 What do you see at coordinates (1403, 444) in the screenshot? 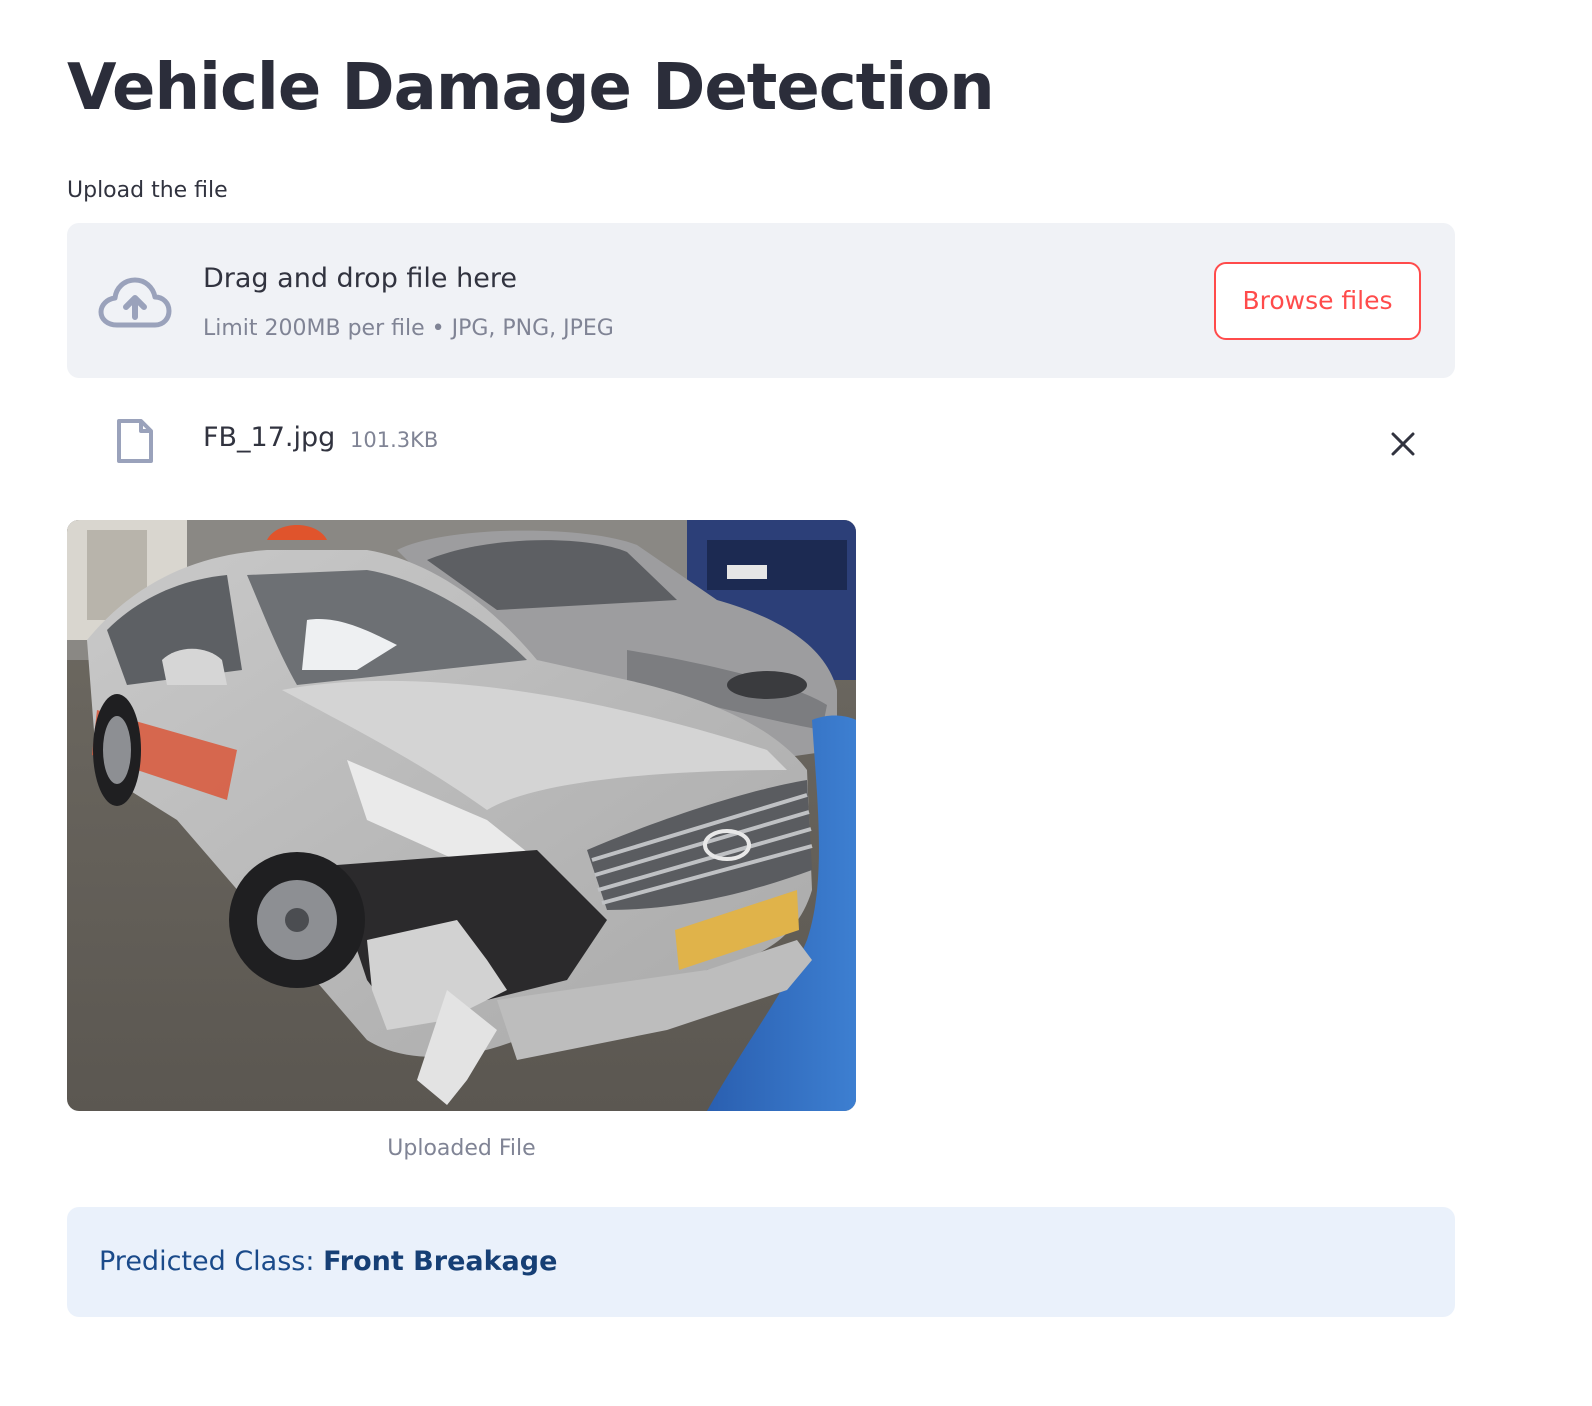
I see `close-icon` at bounding box center [1403, 444].